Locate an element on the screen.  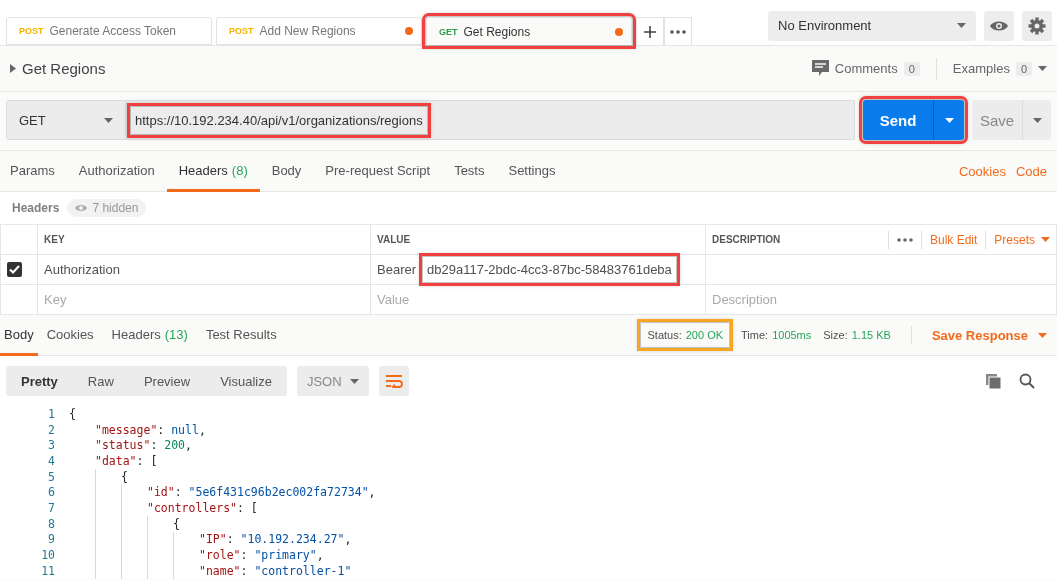
wrap-button is located at coordinates (393, 381).